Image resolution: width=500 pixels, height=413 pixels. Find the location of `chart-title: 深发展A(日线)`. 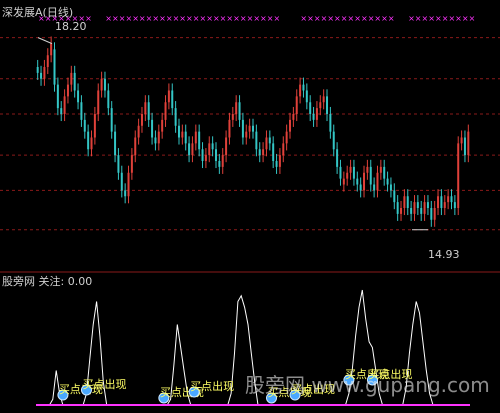

chart-title: 深发展A(日线) is located at coordinates (37, 12).